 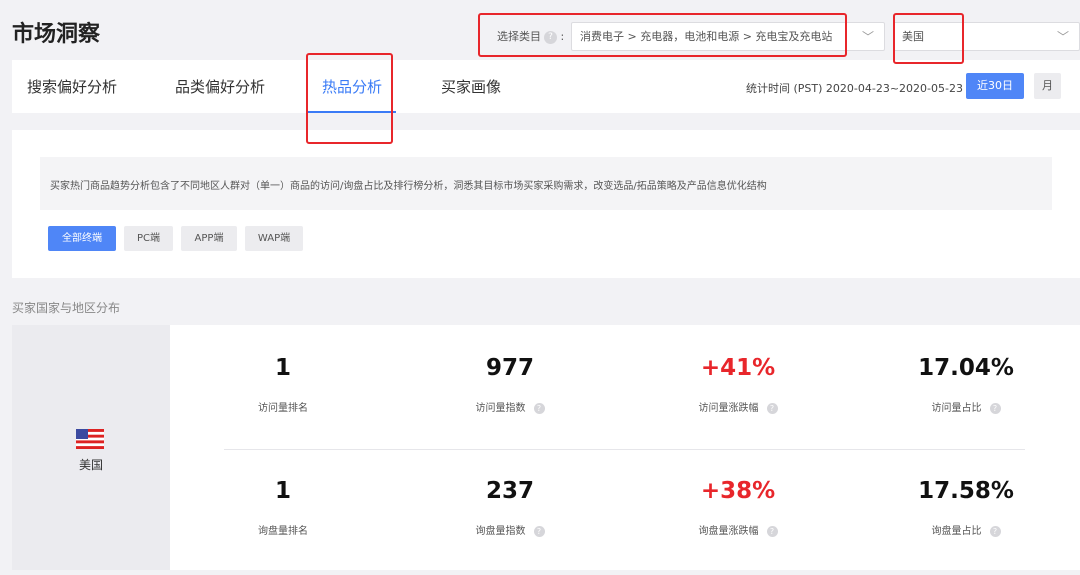 What do you see at coordinates (90, 465) in the screenshot?
I see `country-name: 美国` at bounding box center [90, 465].